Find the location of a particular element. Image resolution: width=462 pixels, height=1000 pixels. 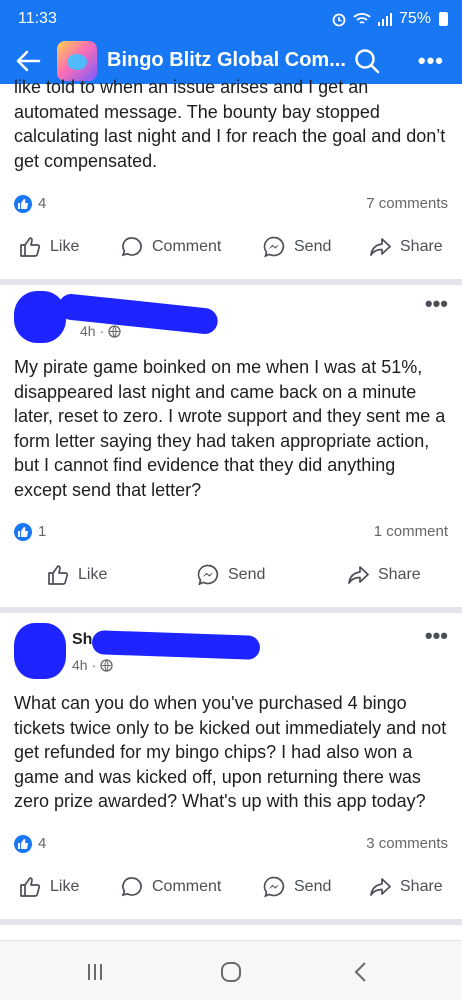

reactions-row: 4 7 comments is located at coordinates (231, 205).